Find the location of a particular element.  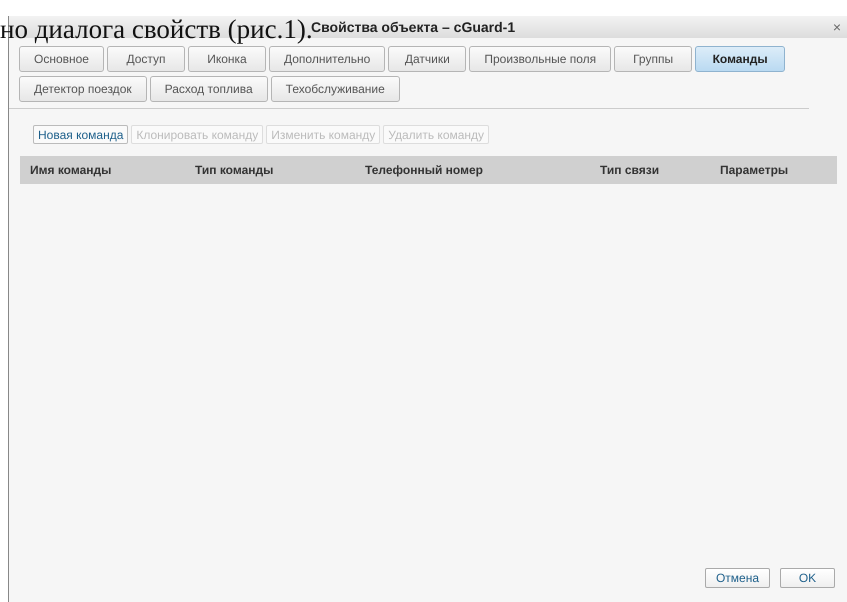

column-header: Тип связи is located at coordinates (630, 170).